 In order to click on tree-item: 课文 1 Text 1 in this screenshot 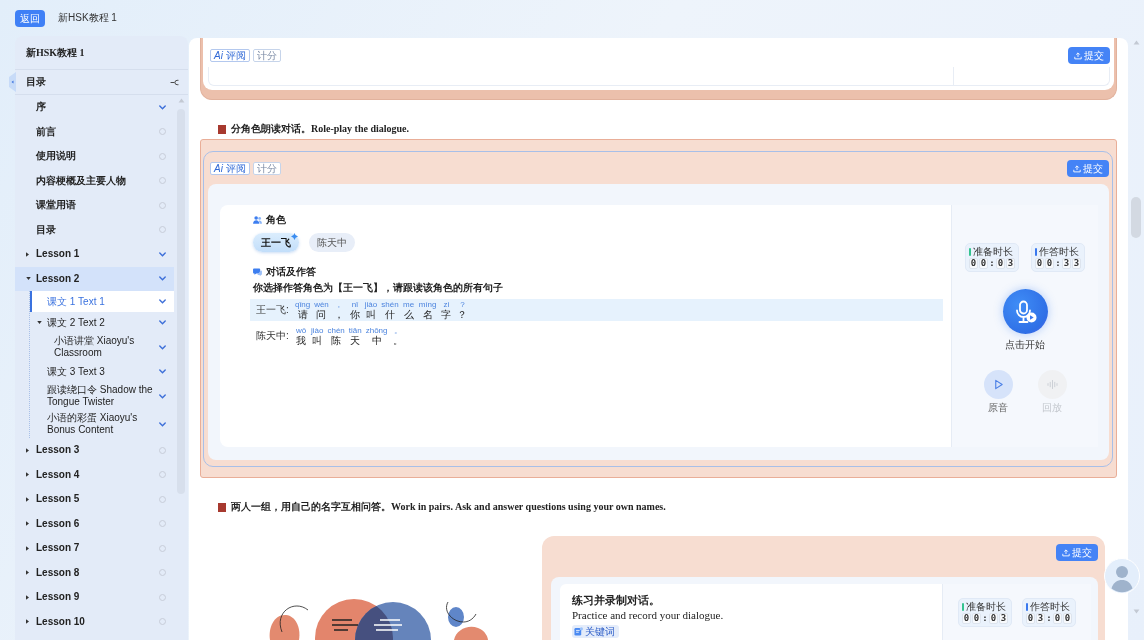, I will do `click(102, 301)`.